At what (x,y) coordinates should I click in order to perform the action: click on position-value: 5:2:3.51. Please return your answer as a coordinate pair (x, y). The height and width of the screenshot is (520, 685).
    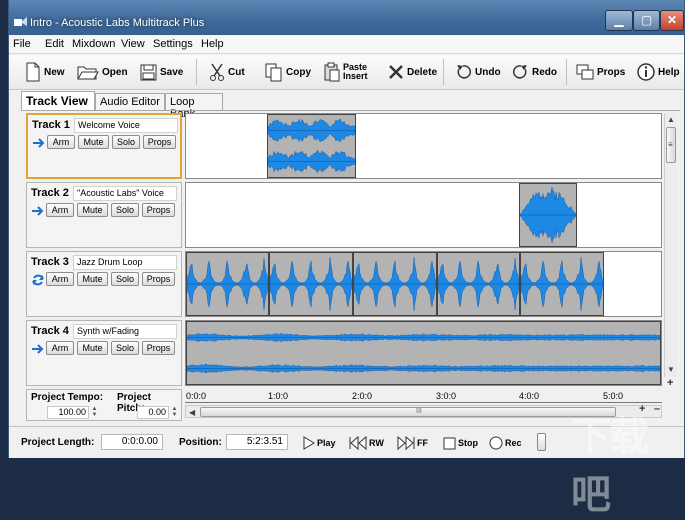
    Looking at the image, I should click on (257, 442).